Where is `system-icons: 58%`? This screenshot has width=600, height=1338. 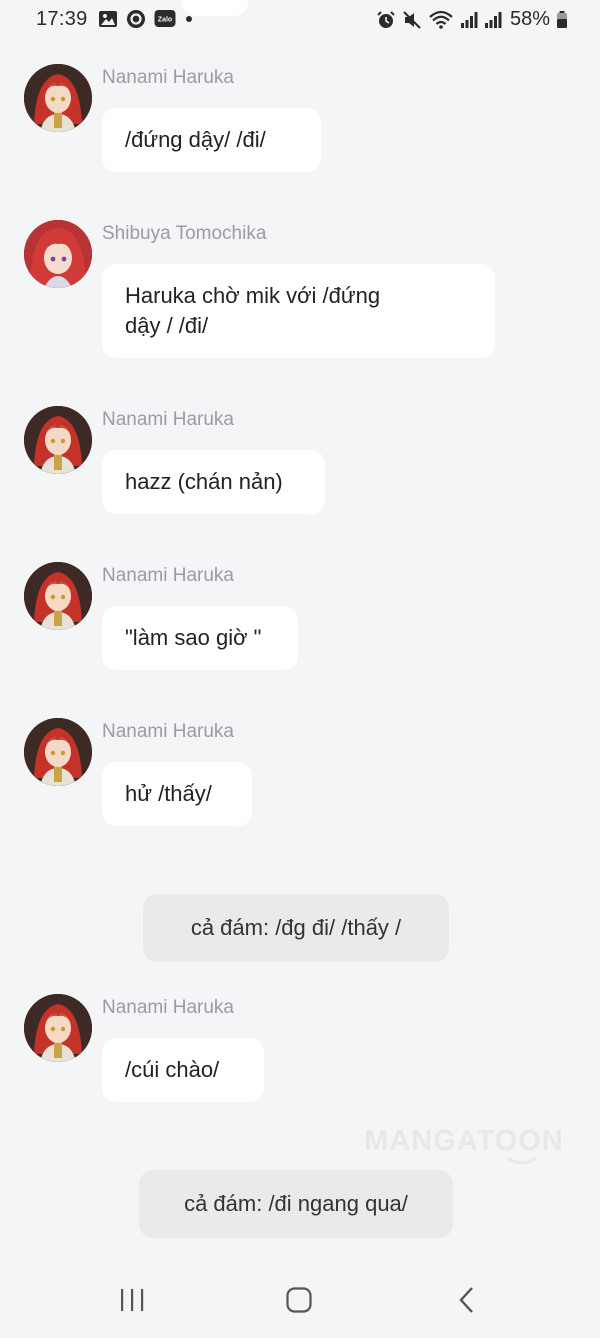
system-icons: 58% is located at coordinates (472, 19).